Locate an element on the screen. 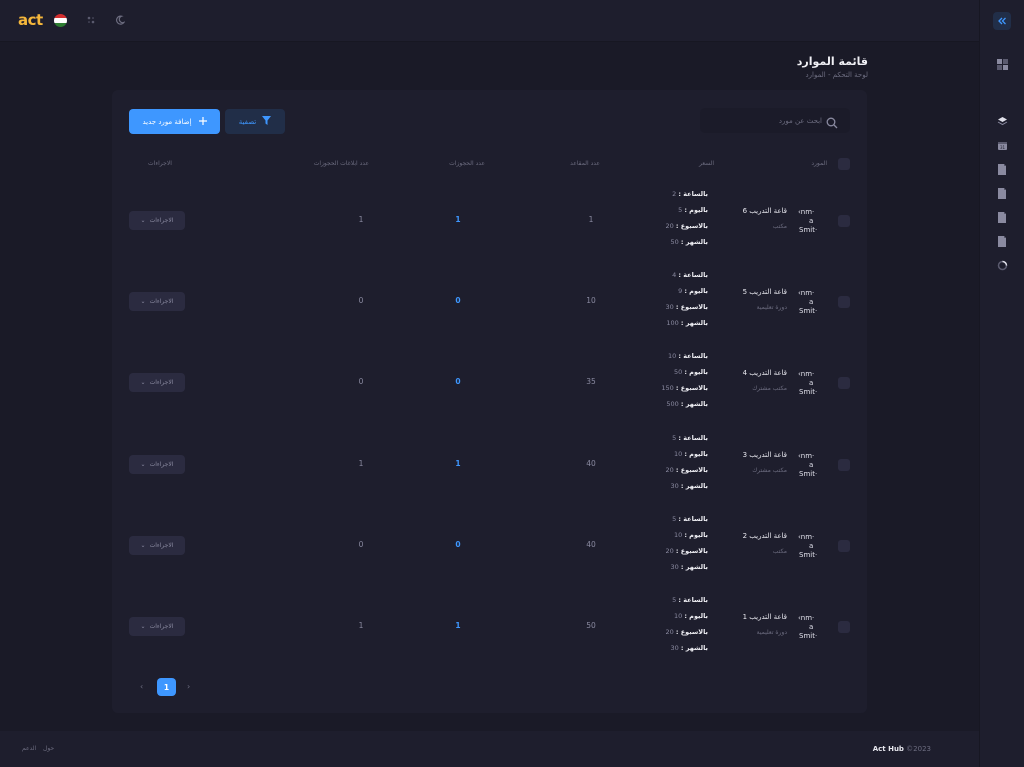 The width and height of the screenshot is (1024, 767). search-input is located at coordinates (767, 120).